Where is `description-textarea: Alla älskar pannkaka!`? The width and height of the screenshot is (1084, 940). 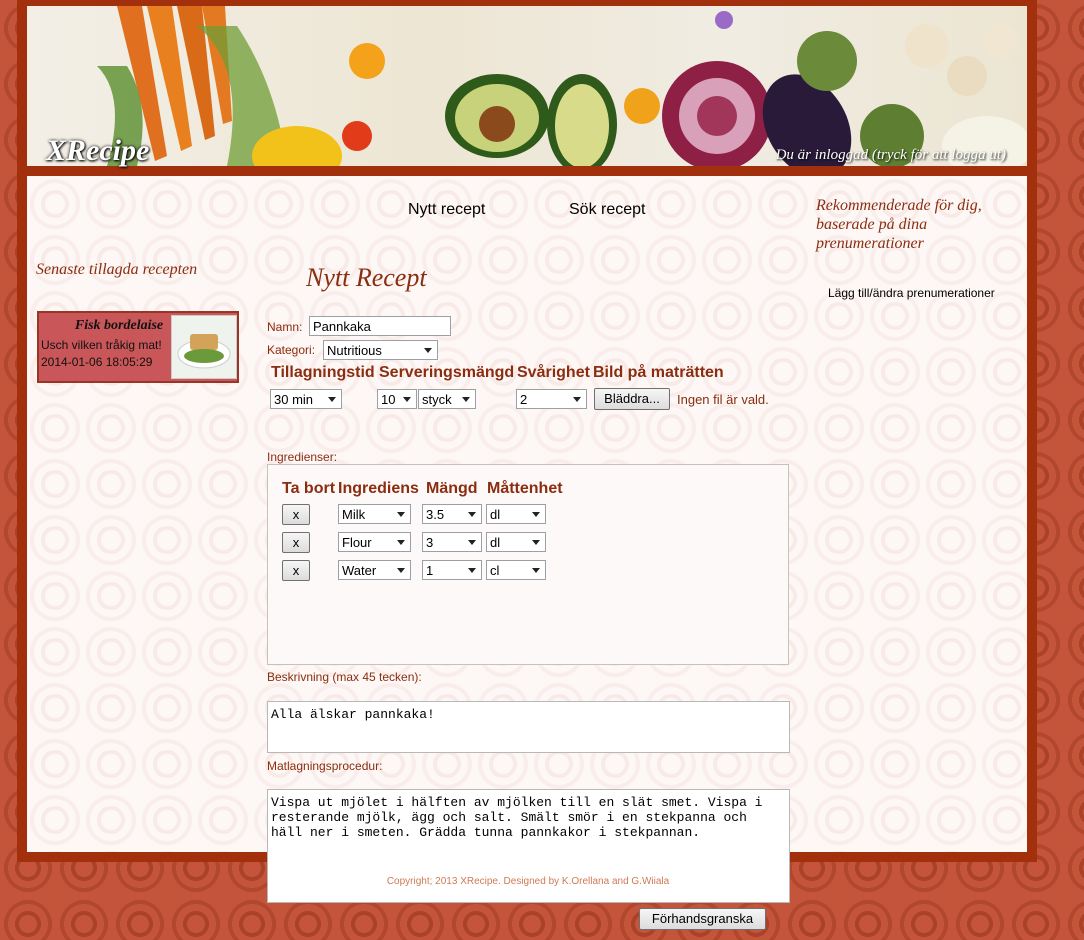
description-textarea: Alla älskar pannkaka! is located at coordinates (528, 727).